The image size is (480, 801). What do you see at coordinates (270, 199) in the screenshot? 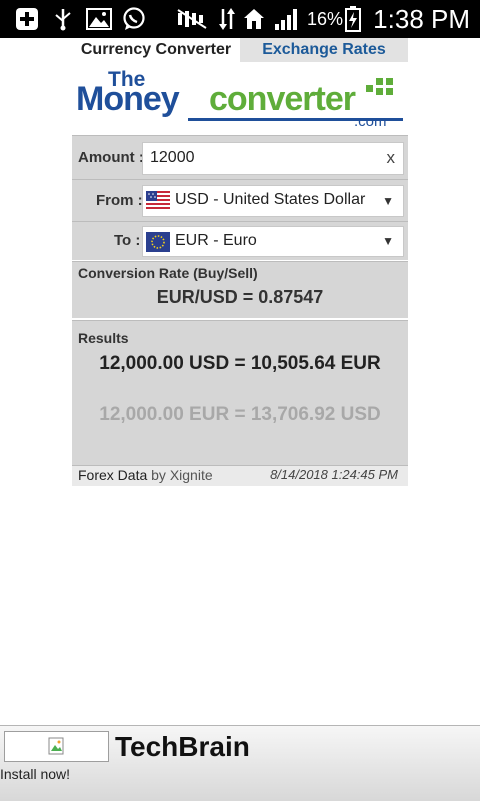
I see `from-currency-value: USD - United States Dollar` at bounding box center [270, 199].